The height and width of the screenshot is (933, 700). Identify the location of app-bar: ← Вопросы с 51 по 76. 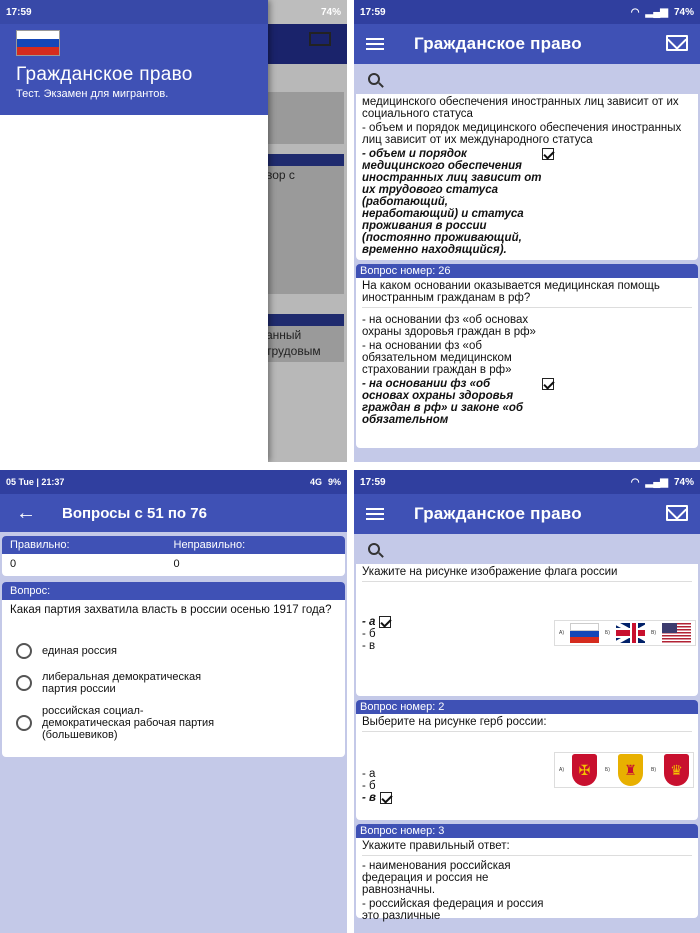
(173, 513).